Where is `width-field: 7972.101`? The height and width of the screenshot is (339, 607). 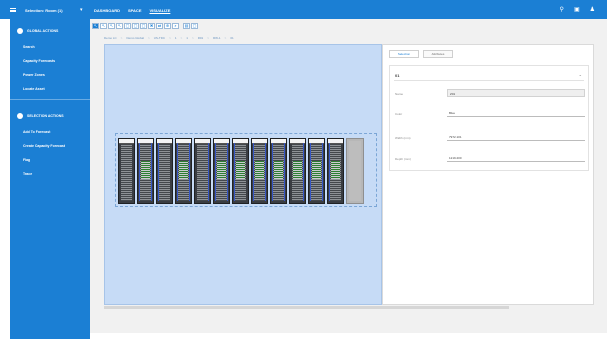
width-field: 7972.101 is located at coordinates (516, 137).